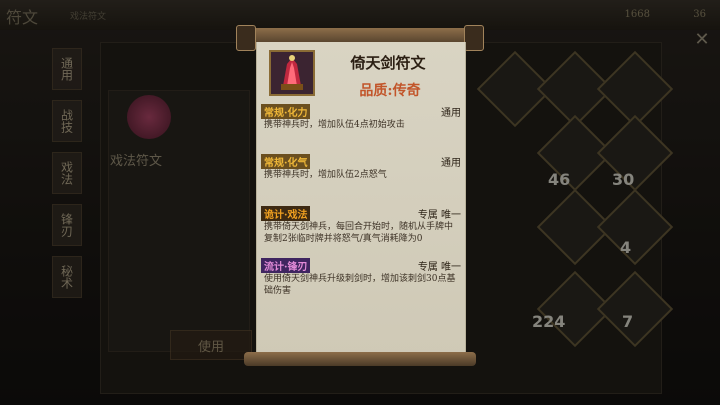 The image size is (720, 405). Describe the element at coordinates (334, 125) in the screenshot. I see `effect-text: 携带神兵时，增加队伍4点初始攻击` at that location.